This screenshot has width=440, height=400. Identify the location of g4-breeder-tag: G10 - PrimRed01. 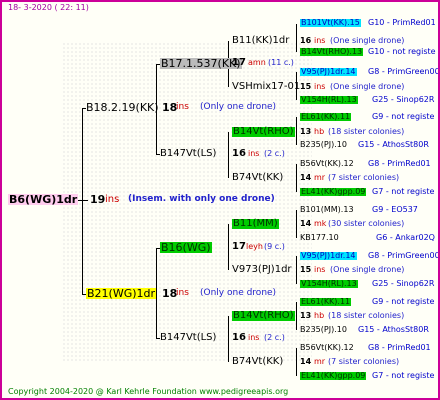
(402, 22).